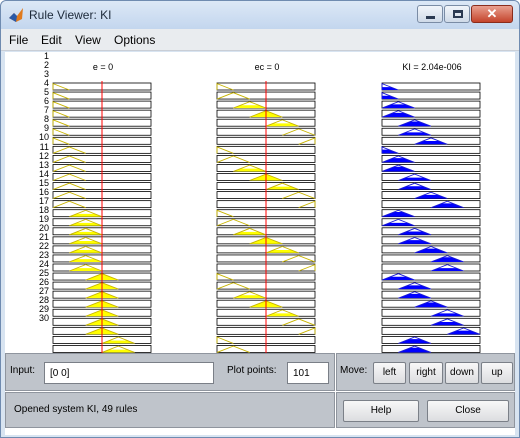 The width and height of the screenshot is (520, 438). What do you see at coordinates (462, 373) in the screenshot?
I see `move-down-button: down` at bounding box center [462, 373].